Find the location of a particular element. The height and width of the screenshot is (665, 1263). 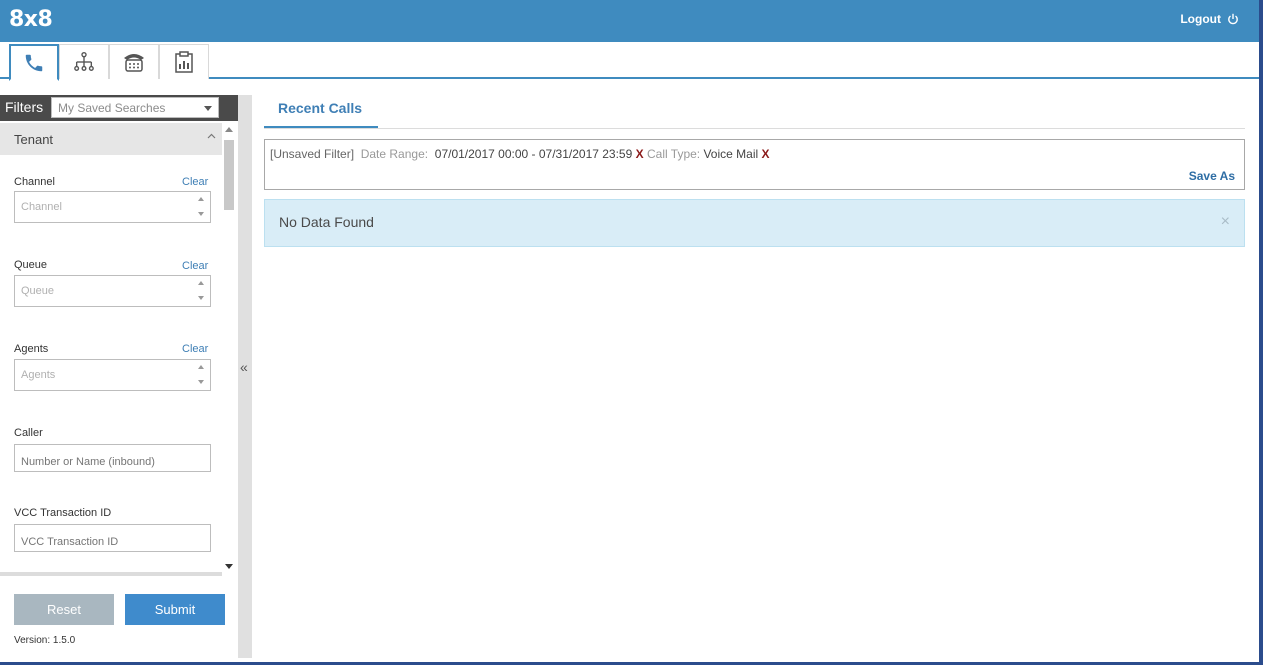

save-as-link: Save As is located at coordinates (1212, 176).